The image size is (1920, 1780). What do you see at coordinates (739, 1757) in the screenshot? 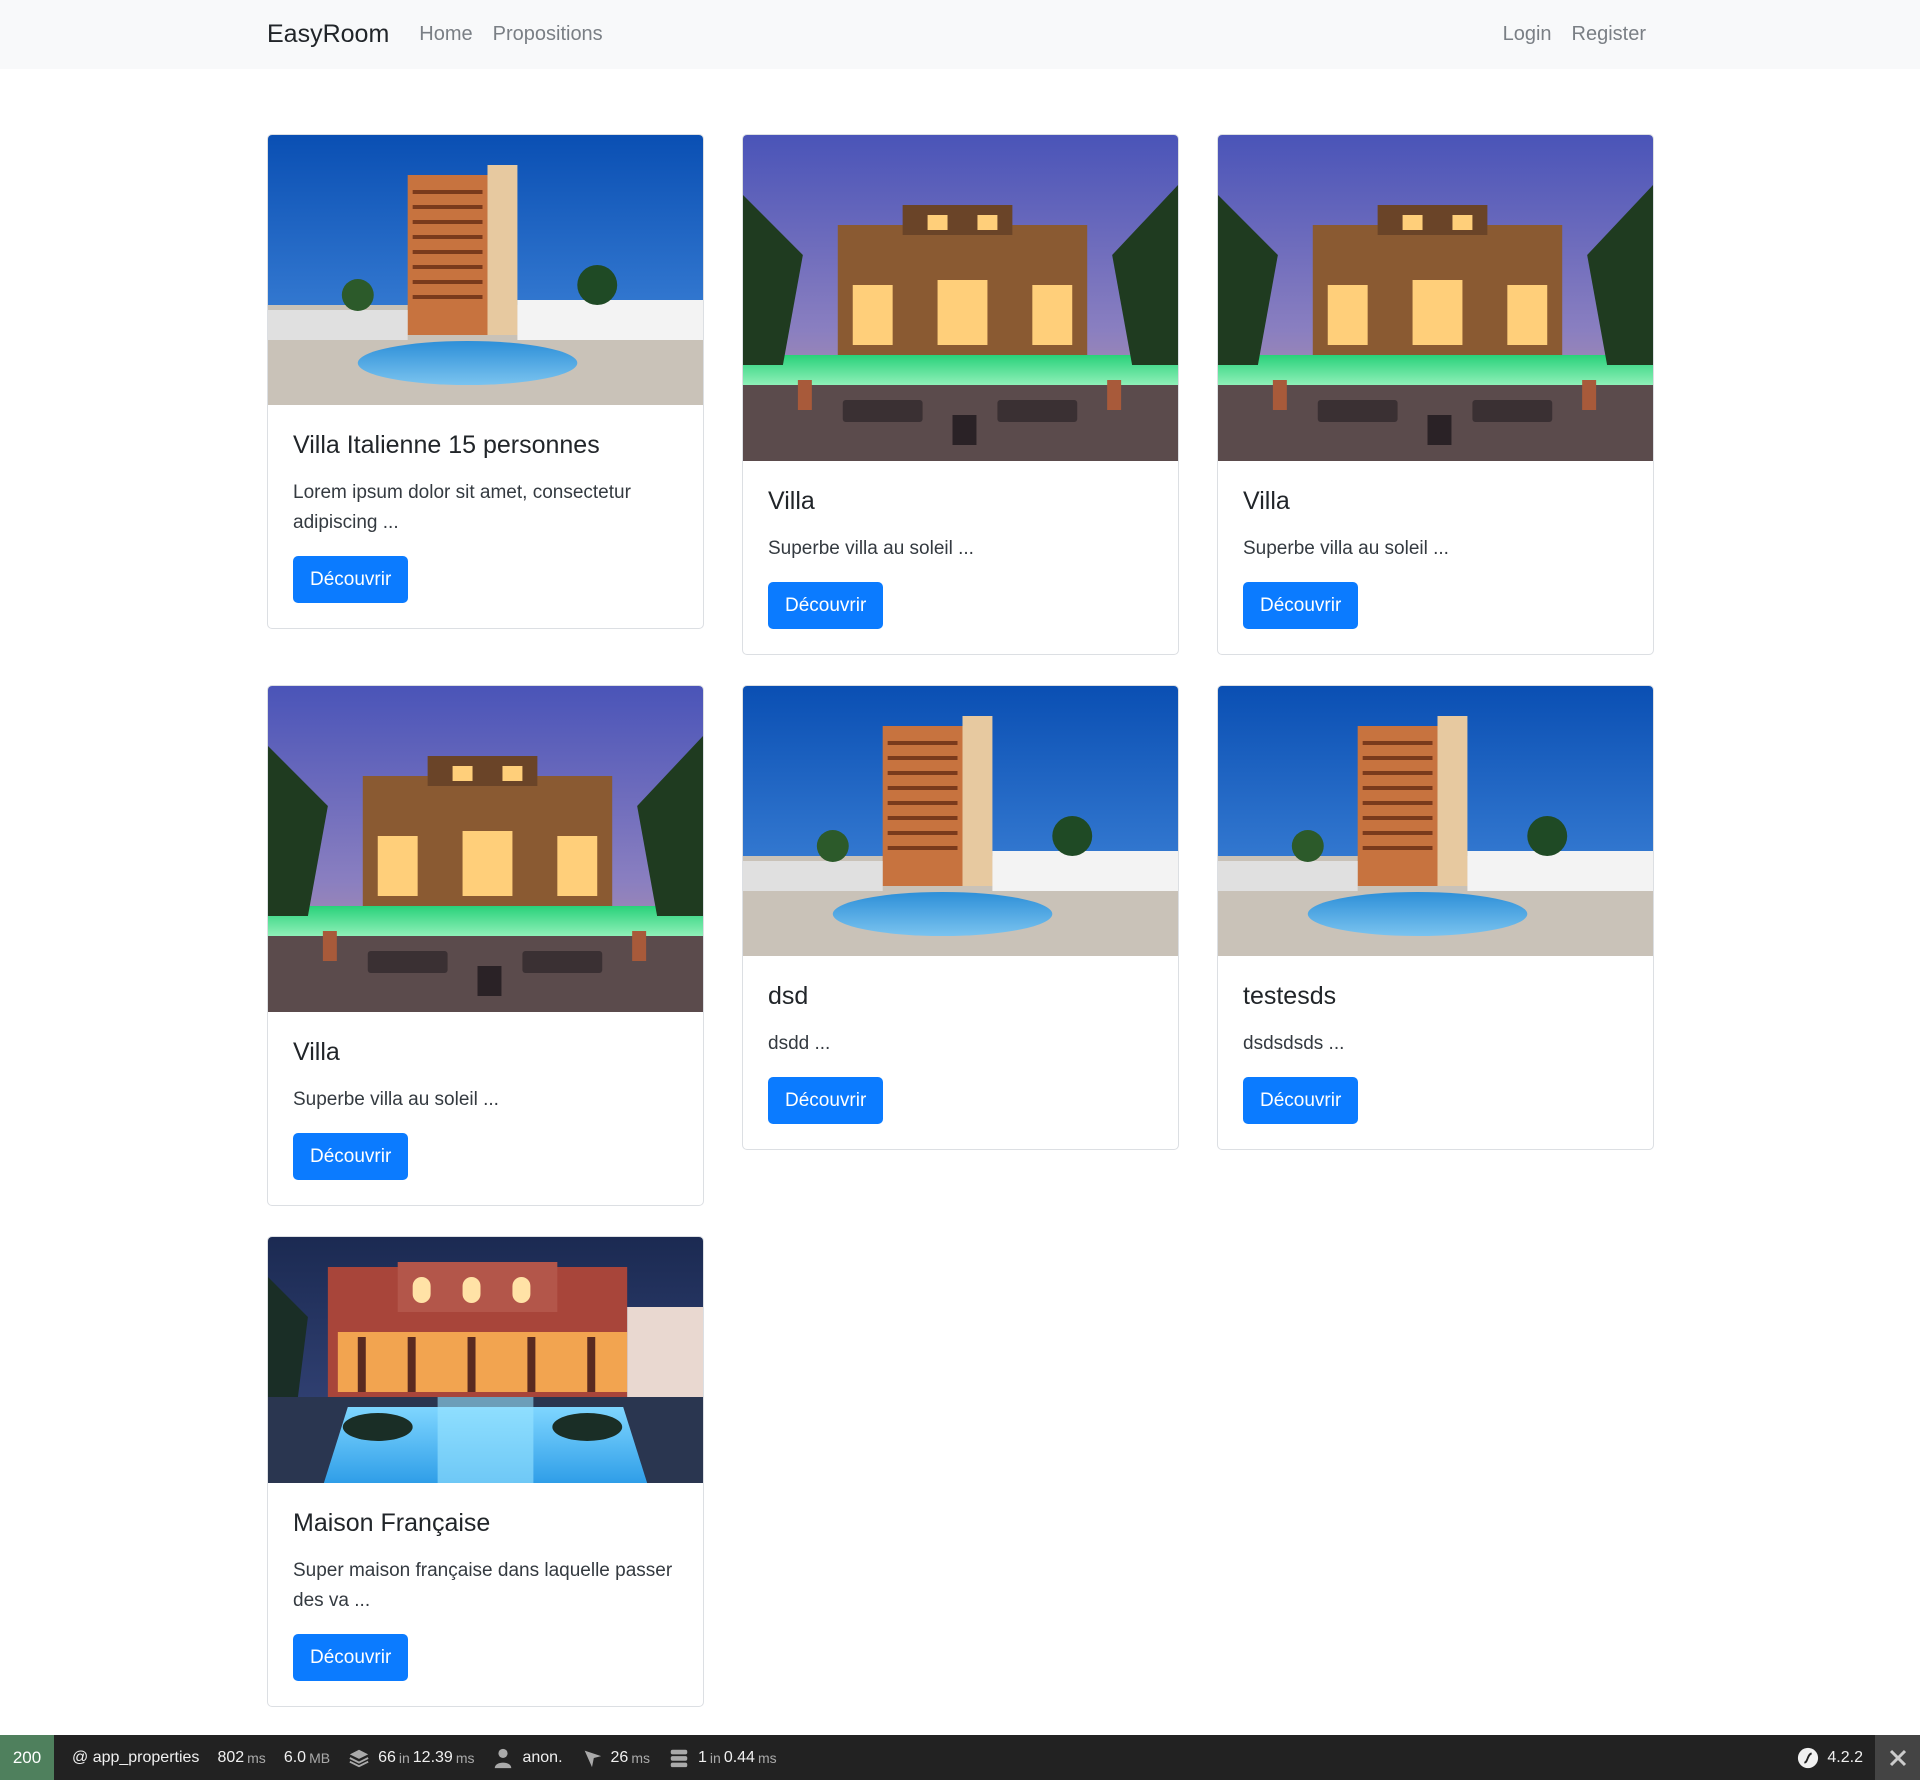
I see `db-time: 0.44` at bounding box center [739, 1757].